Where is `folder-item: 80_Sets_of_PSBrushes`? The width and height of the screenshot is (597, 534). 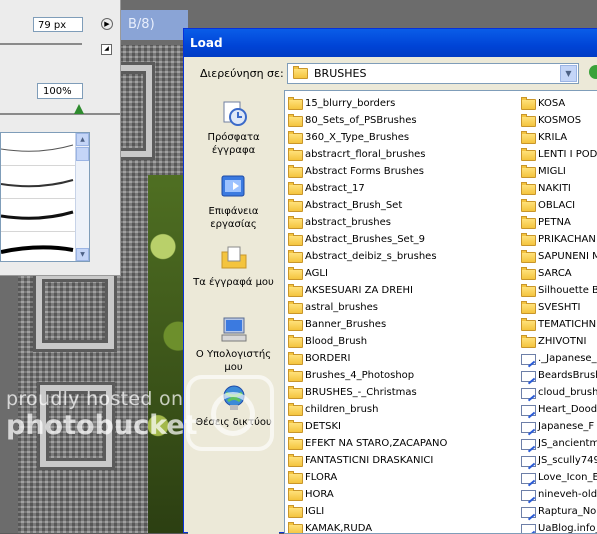 folder-item: 80_Sets_of_PSBrushes is located at coordinates (351, 121).